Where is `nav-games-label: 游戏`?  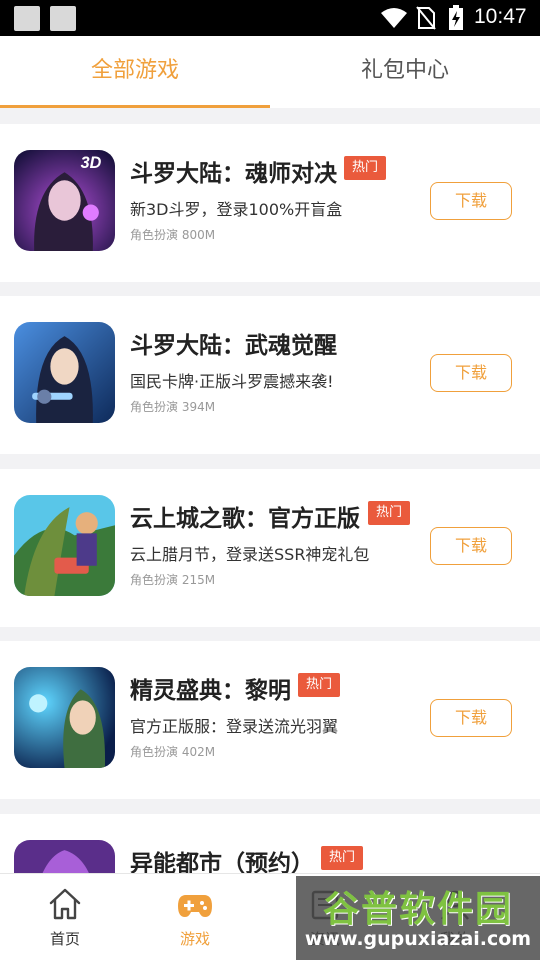 nav-games-label: 游戏 is located at coordinates (194, 939).